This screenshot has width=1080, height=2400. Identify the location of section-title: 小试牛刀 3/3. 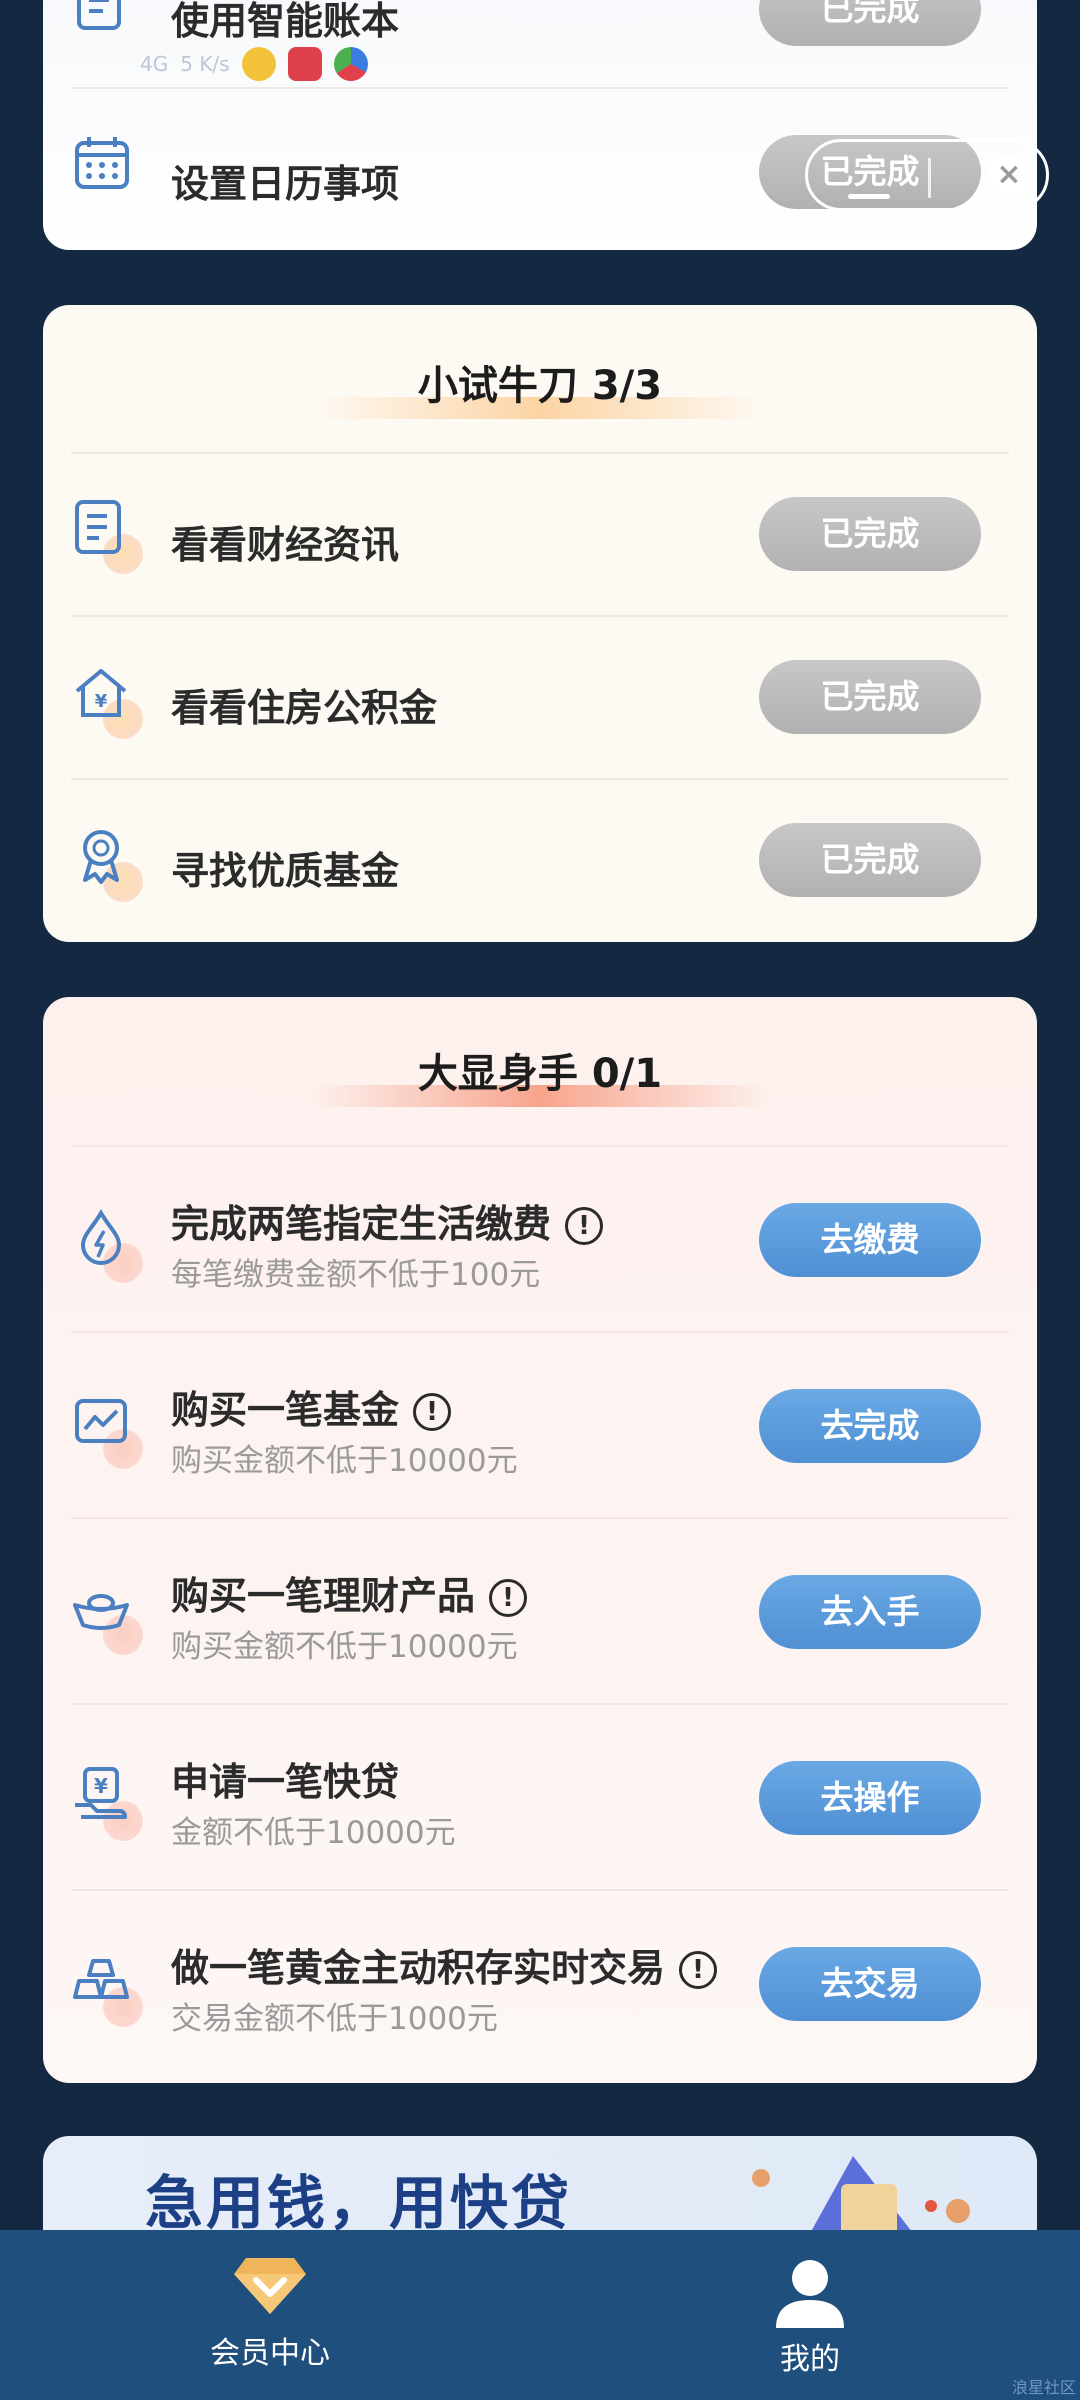
(540, 386).